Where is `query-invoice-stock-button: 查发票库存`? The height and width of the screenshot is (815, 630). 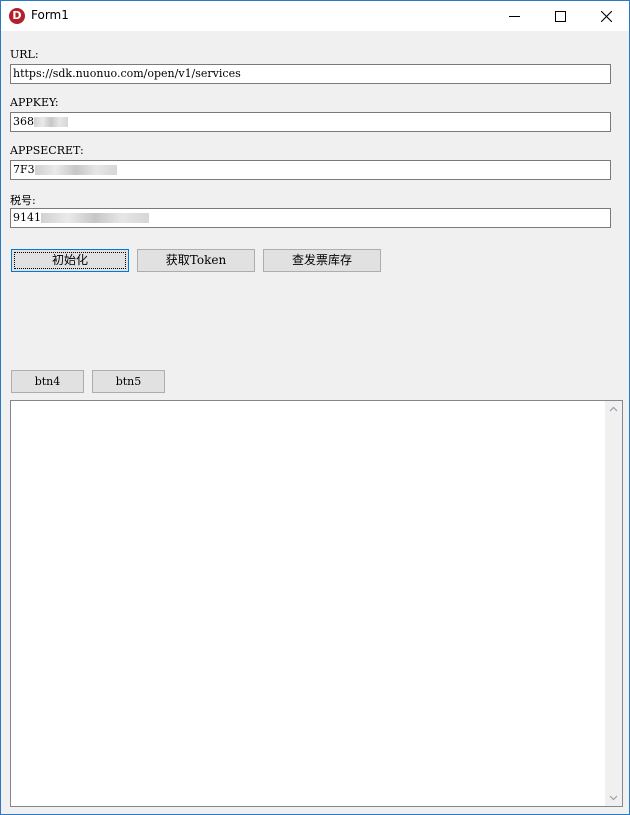
query-invoice-stock-button: 查发票库存 is located at coordinates (322, 260).